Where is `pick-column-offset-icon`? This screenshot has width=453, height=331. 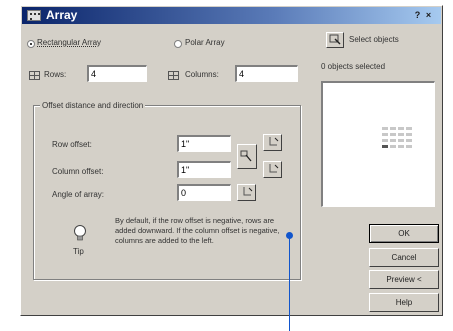
pick-column-offset-icon is located at coordinates (273, 168).